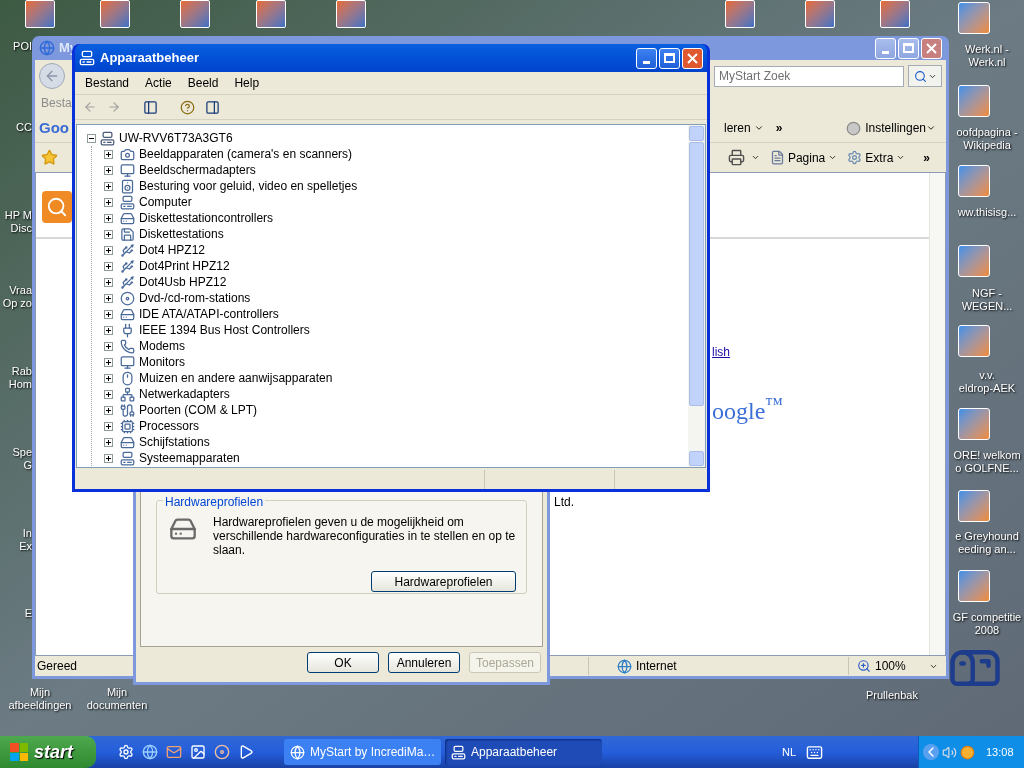 The height and width of the screenshot is (768, 1024). I want to click on toolbar-button: leren, so click(744, 128).